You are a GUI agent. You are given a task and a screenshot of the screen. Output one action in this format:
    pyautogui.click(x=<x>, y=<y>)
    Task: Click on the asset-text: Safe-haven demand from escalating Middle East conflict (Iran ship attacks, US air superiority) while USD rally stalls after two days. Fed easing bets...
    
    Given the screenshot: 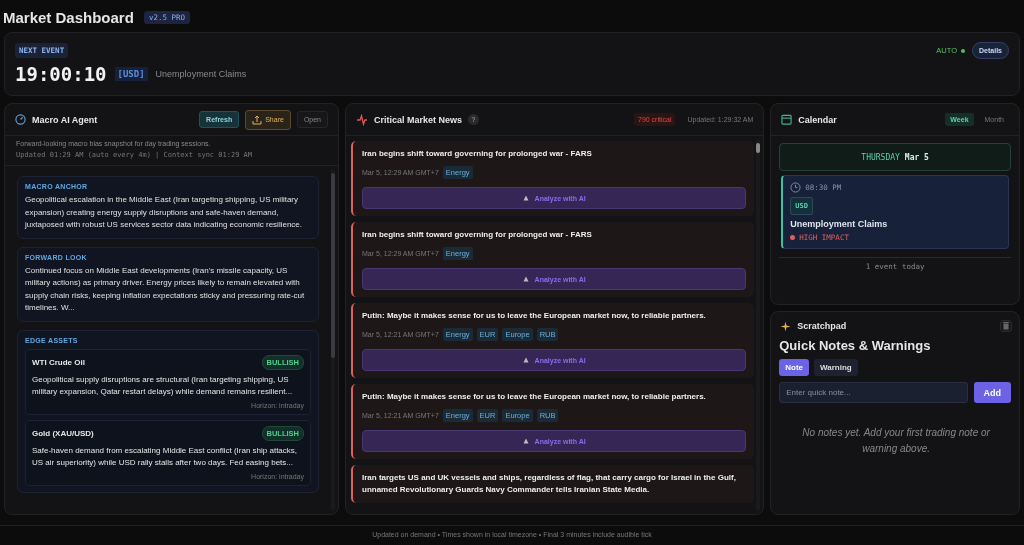 What is the action you would take?
    pyautogui.click(x=165, y=456)
    